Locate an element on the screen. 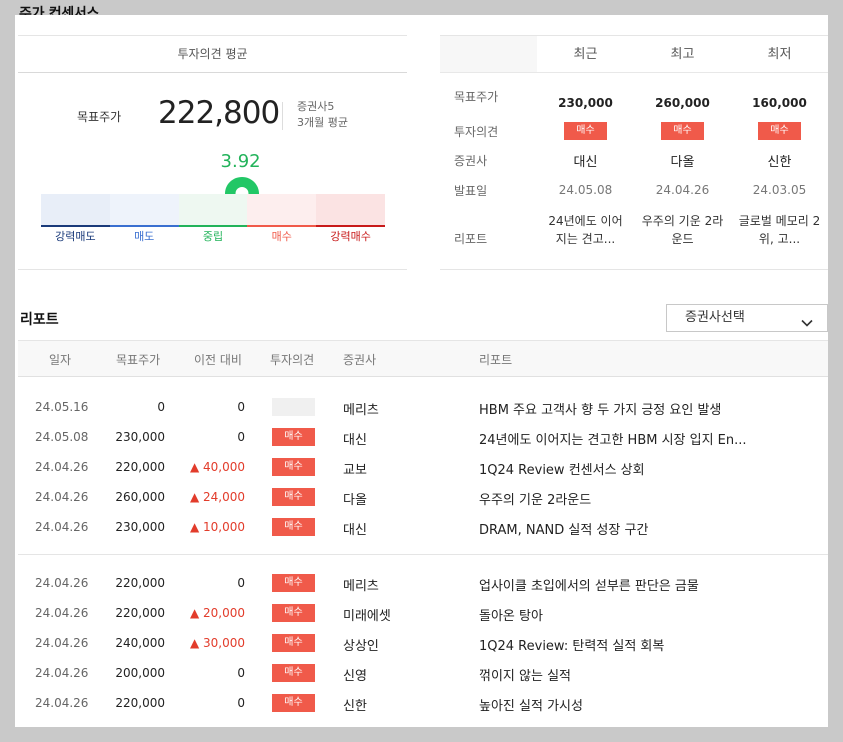 This screenshot has width=843, height=742. broker-select: 증권사선택 is located at coordinates (747, 318).